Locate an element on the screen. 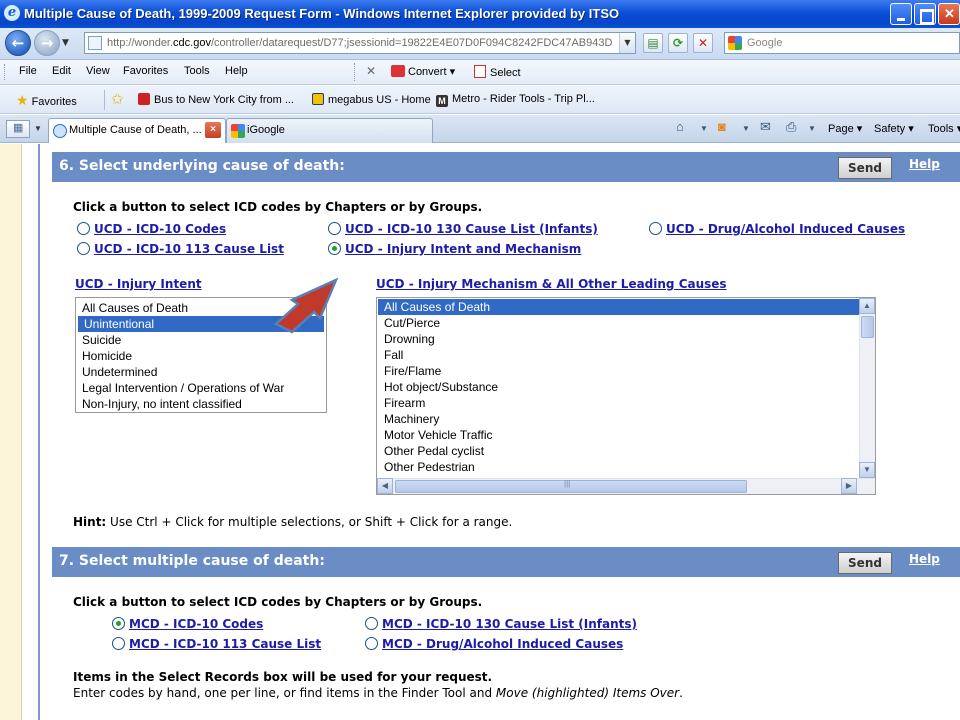 This screenshot has height=720, width=960. radio-ucd-drug-alcohol: UCD - Drug/Alcohol Induced Causes is located at coordinates (777, 229).